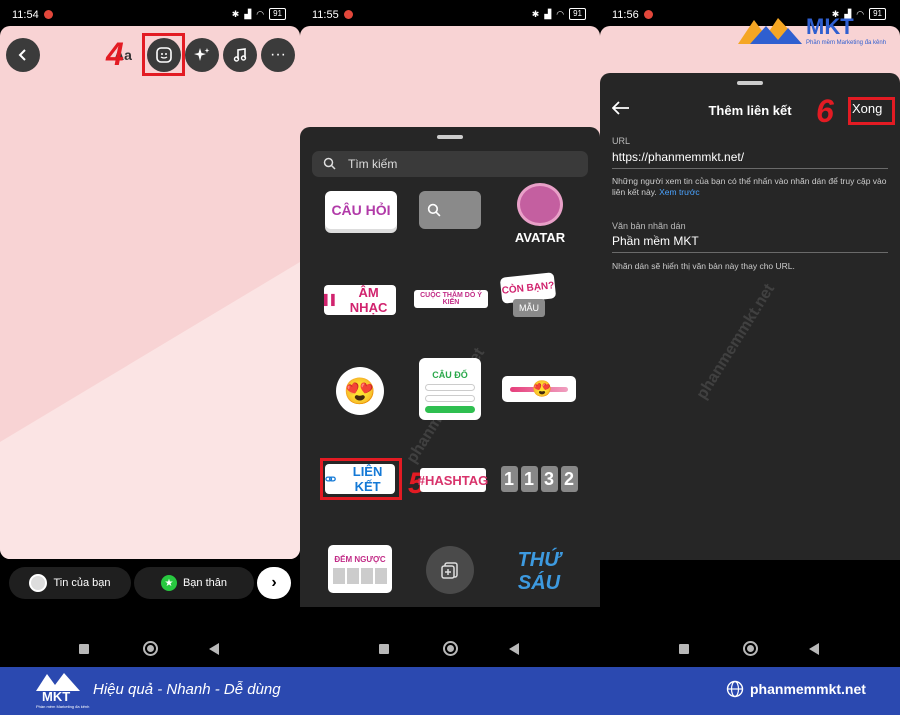  Describe the element at coordinates (528, 288) in the screenshot. I see `your-turn-label: CÒN BẠN?` at that location.